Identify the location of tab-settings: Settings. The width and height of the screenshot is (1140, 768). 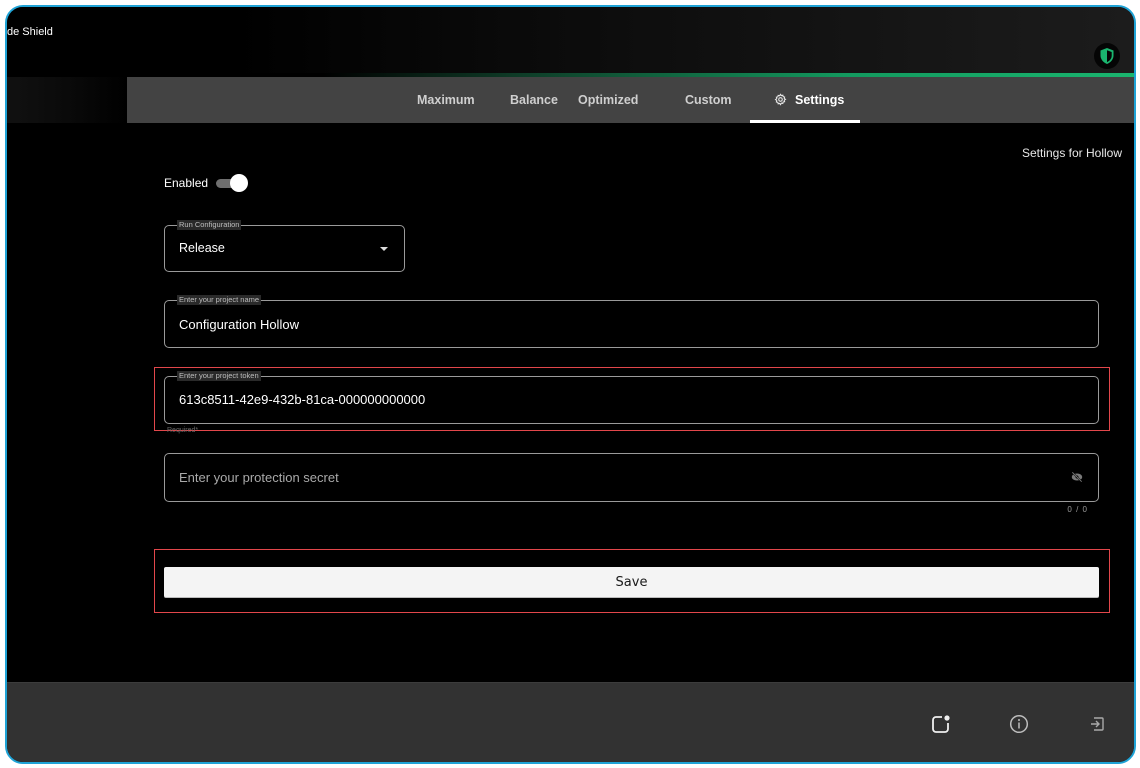
(805, 100).